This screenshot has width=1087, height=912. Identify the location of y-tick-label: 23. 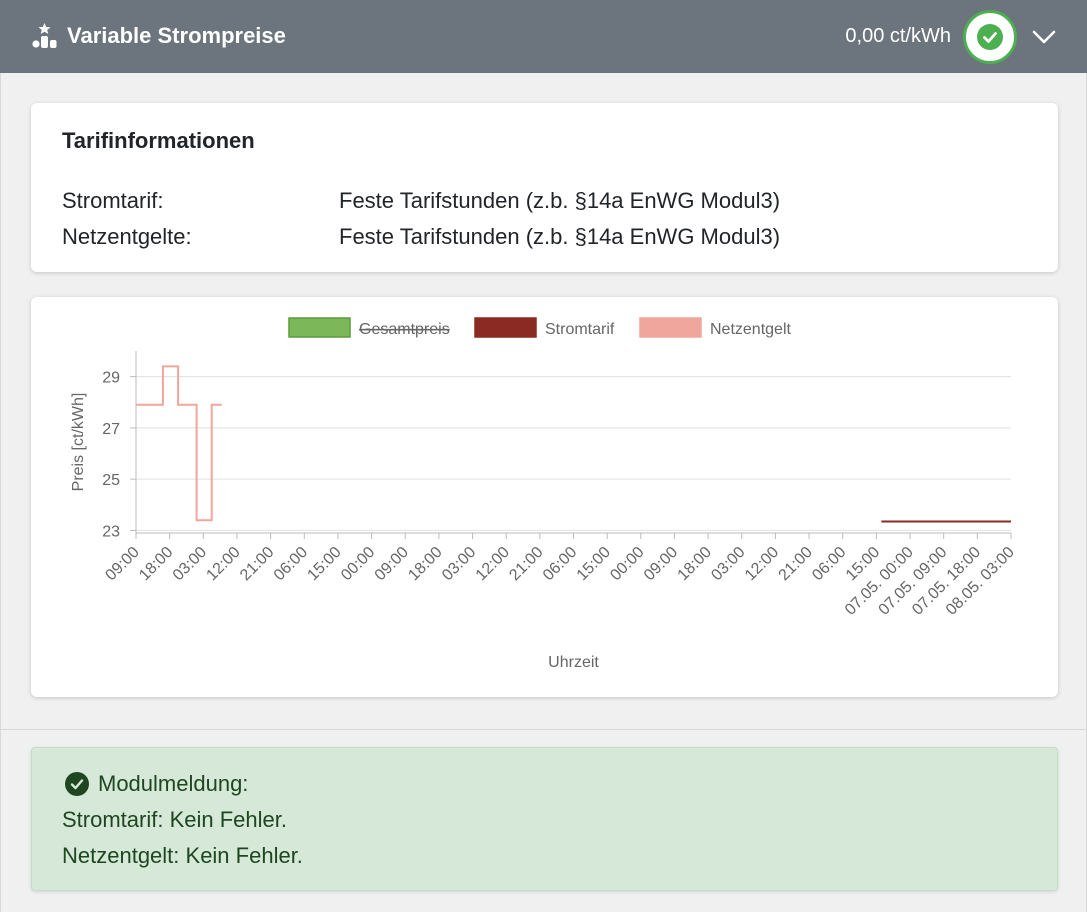
(111, 531).